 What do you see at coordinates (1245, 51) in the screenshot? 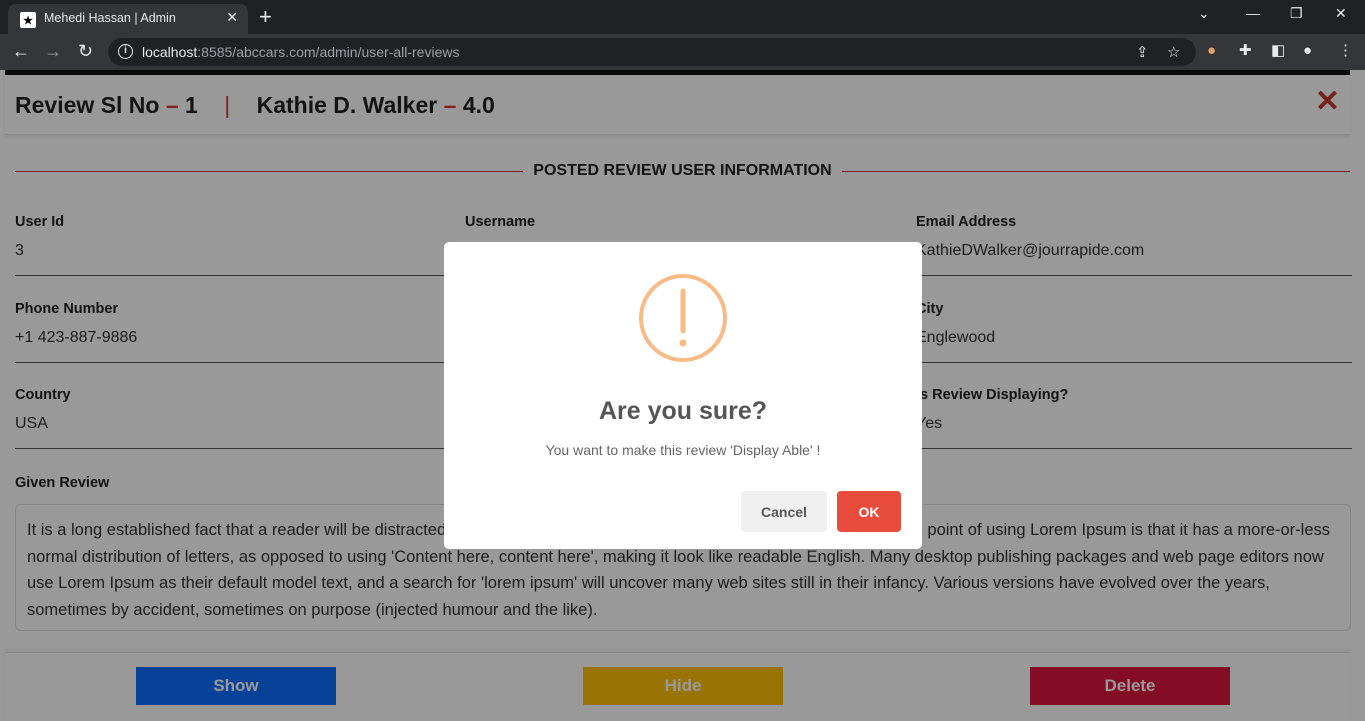
I see `extensions-puzzle-icon: ✚` at bounding box center [1245, 51].